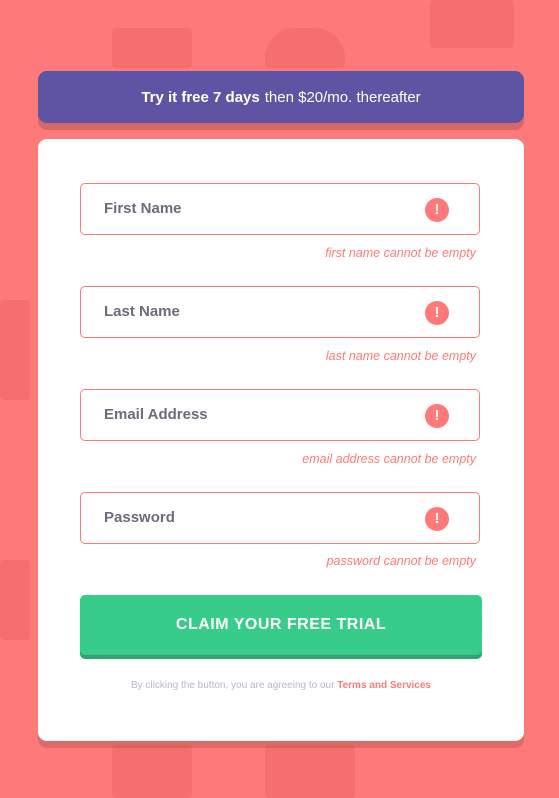  Describe the element at coordinates (401, 561) in the screenshot. I see `password-error: password cannot be empty` at that location.